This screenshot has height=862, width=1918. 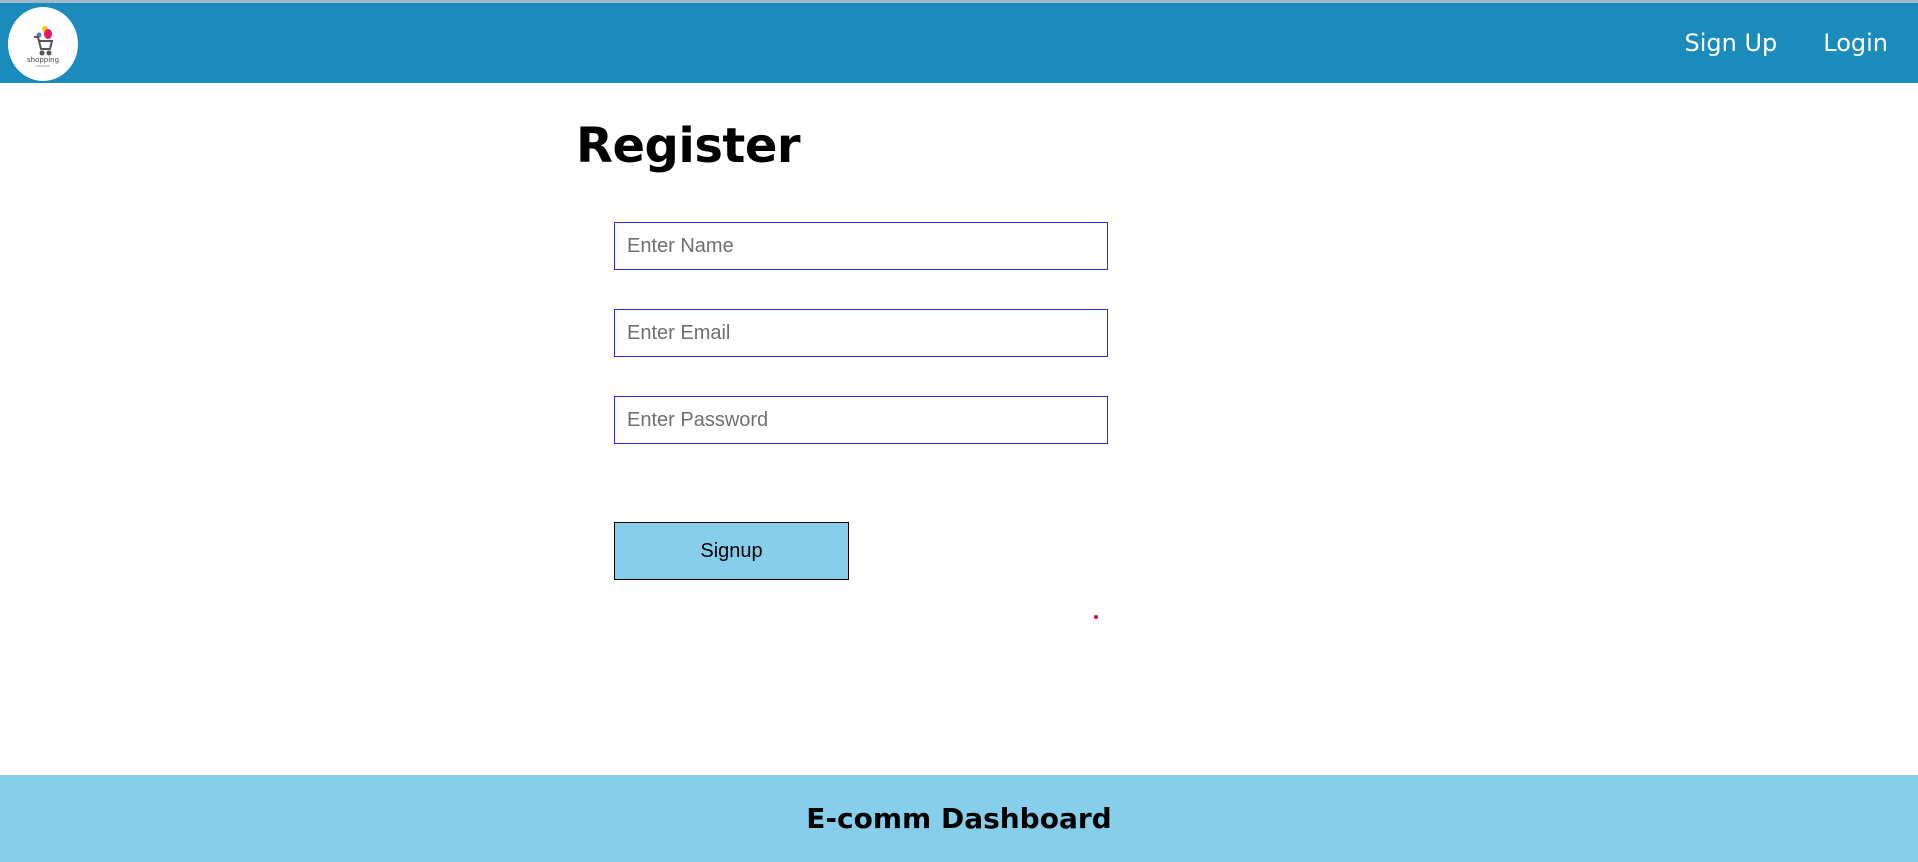 I want to click on page-title: Register, so click(x=688, y=146).